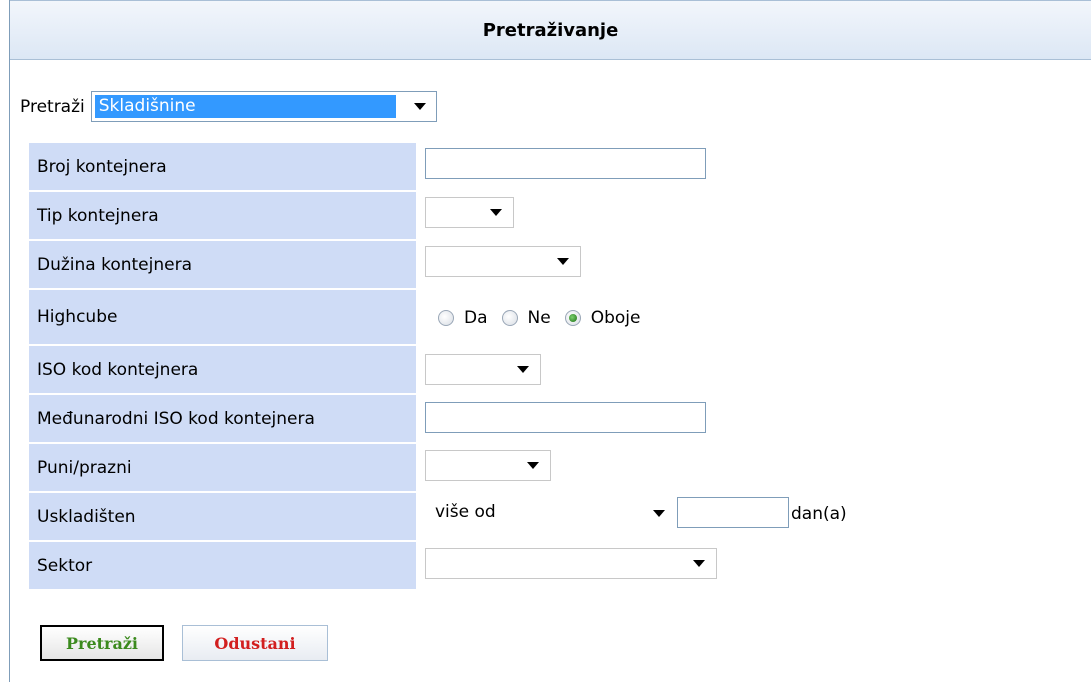 The width and height of the screenshot is (1091, 682). I want to click on iso-code-label: ISO kod kontejnera, so click(222, 369).